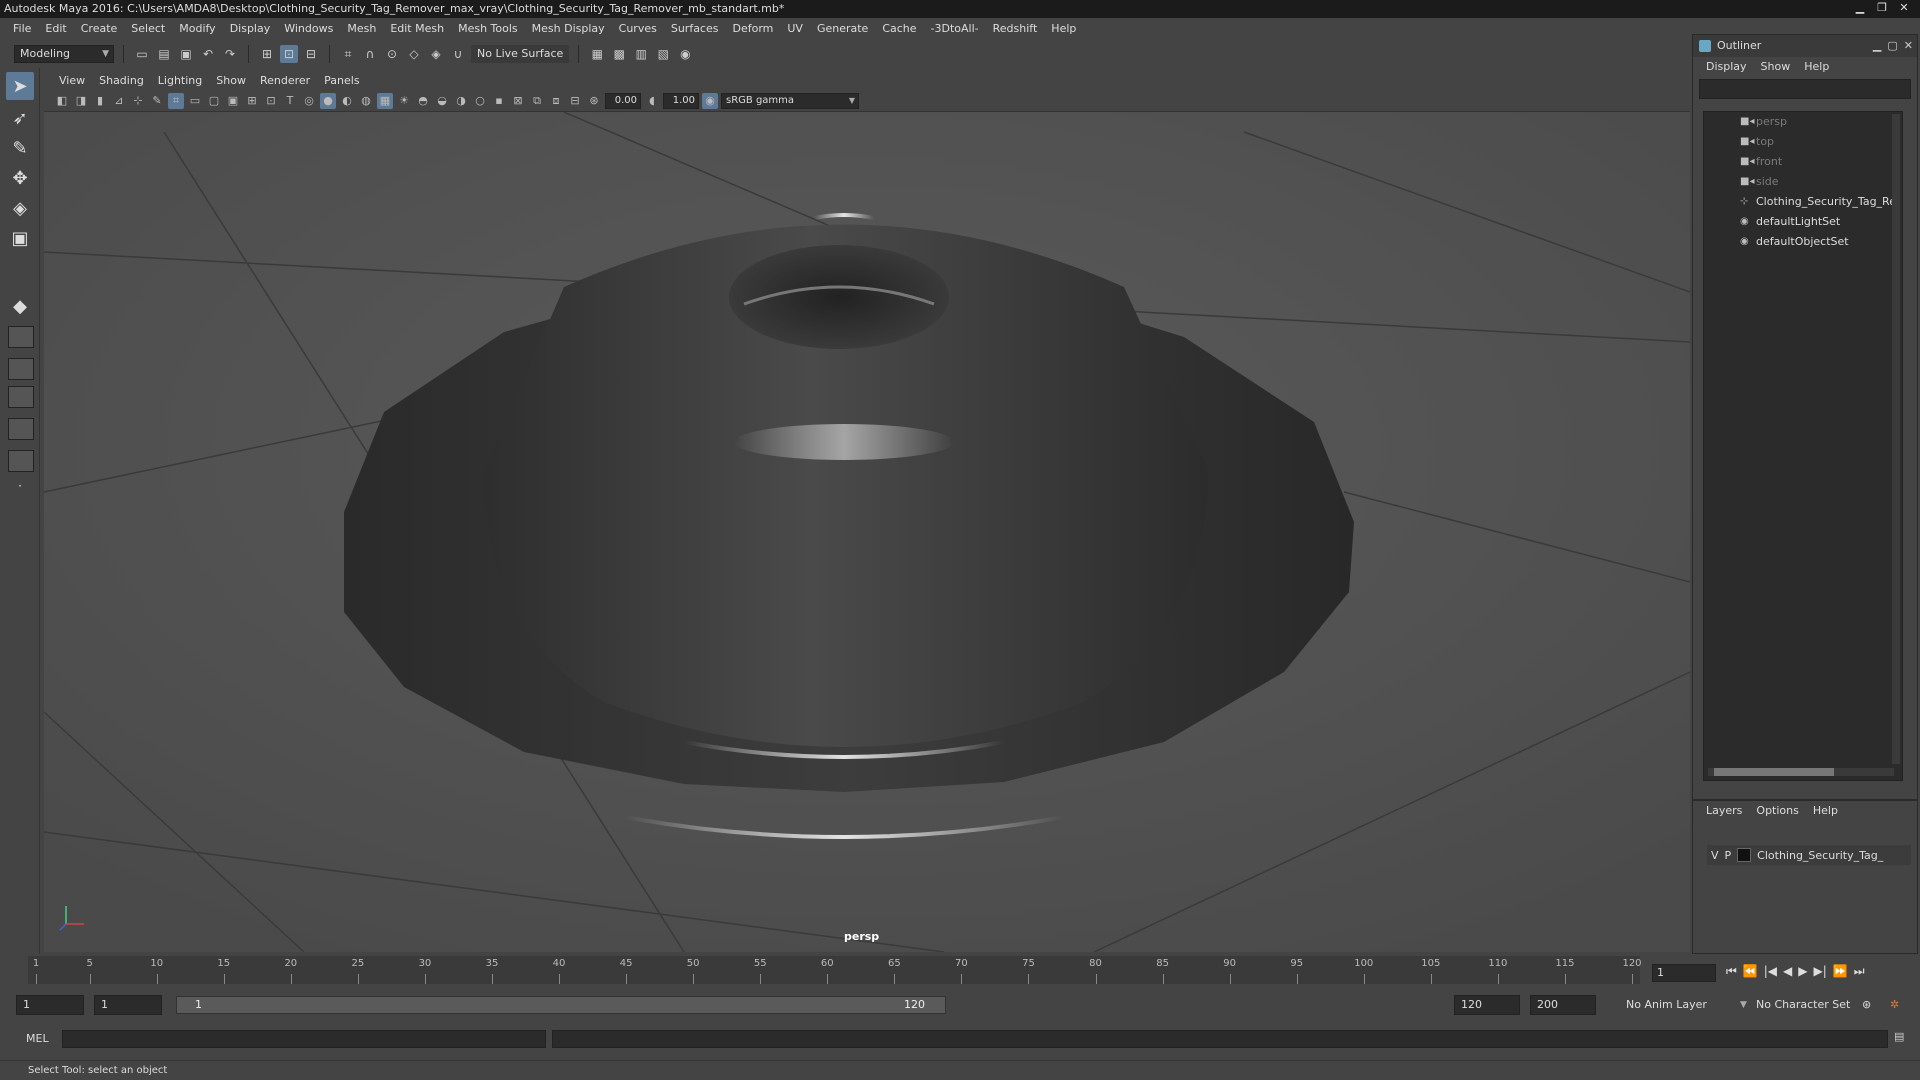  Describe the element at coordinates (417, 29) in the screenshot. I see `menu-edit-mesh: Edit Mesh` at that location.